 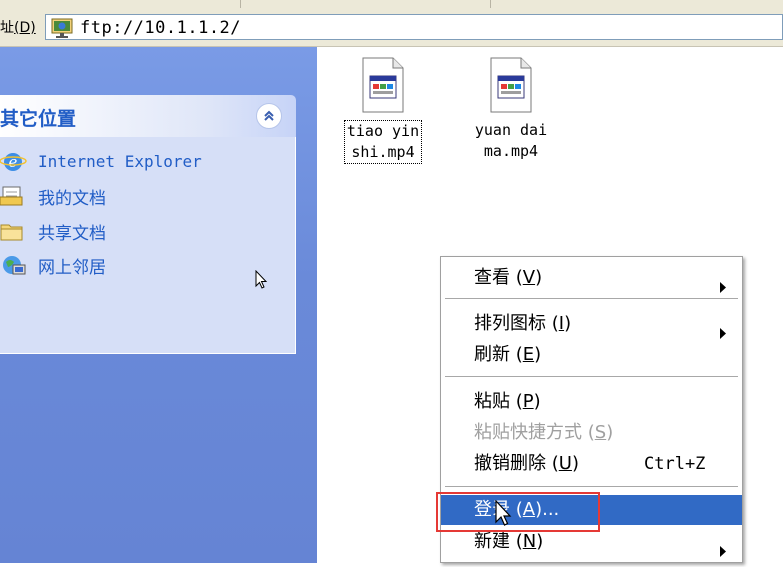 What do you see at coordinates (591, 324) in the screenshot?
I see `menu-item-arrange-icons: 排列图标 (I)` at bounding box center [591, 324].